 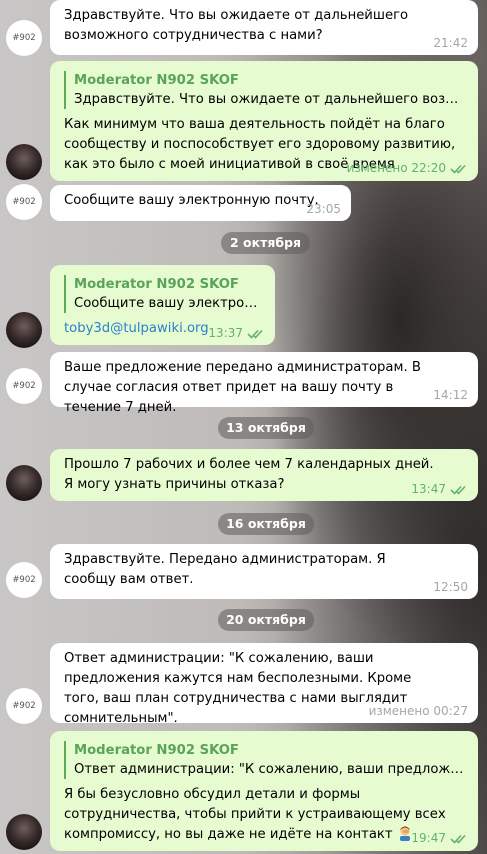 What do you see at coordinates (396, 168) in the screenshot?
I see `time-label: изменено 22:20` at bounding box center [396, 168].